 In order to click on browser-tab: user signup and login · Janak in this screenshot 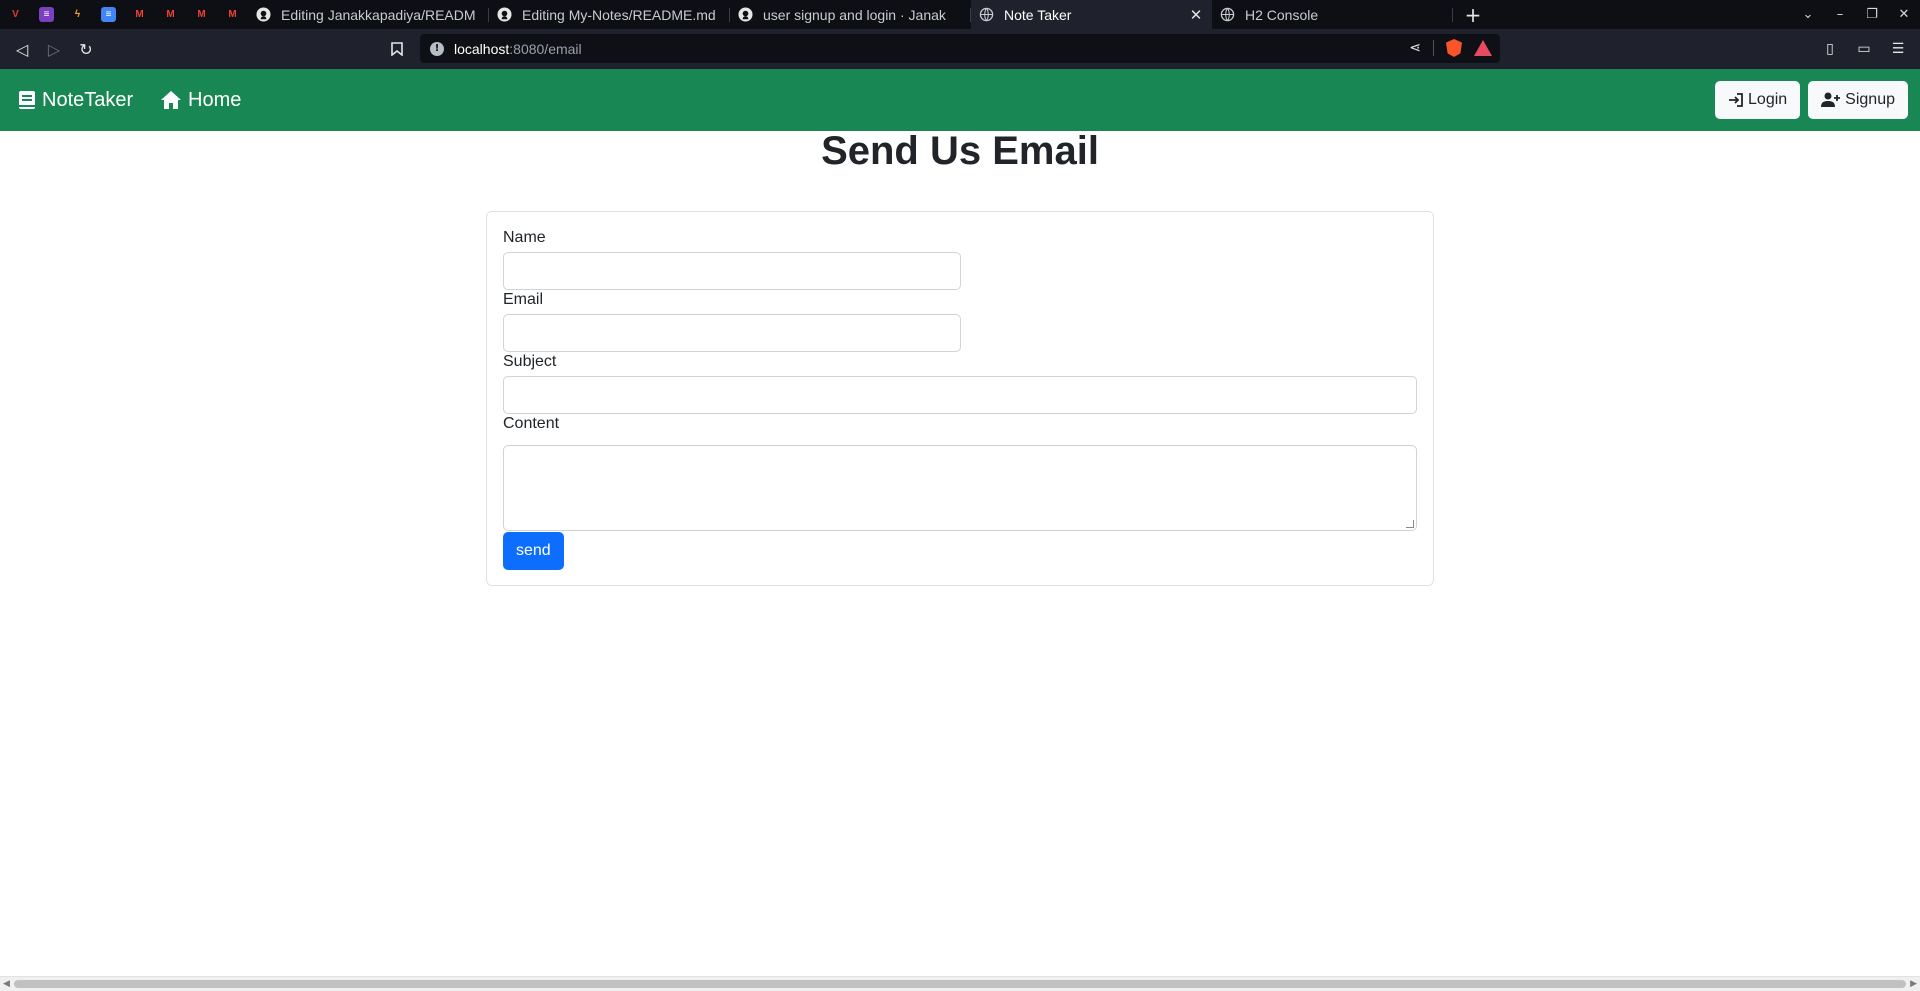, I will do `click(850, 14)`.